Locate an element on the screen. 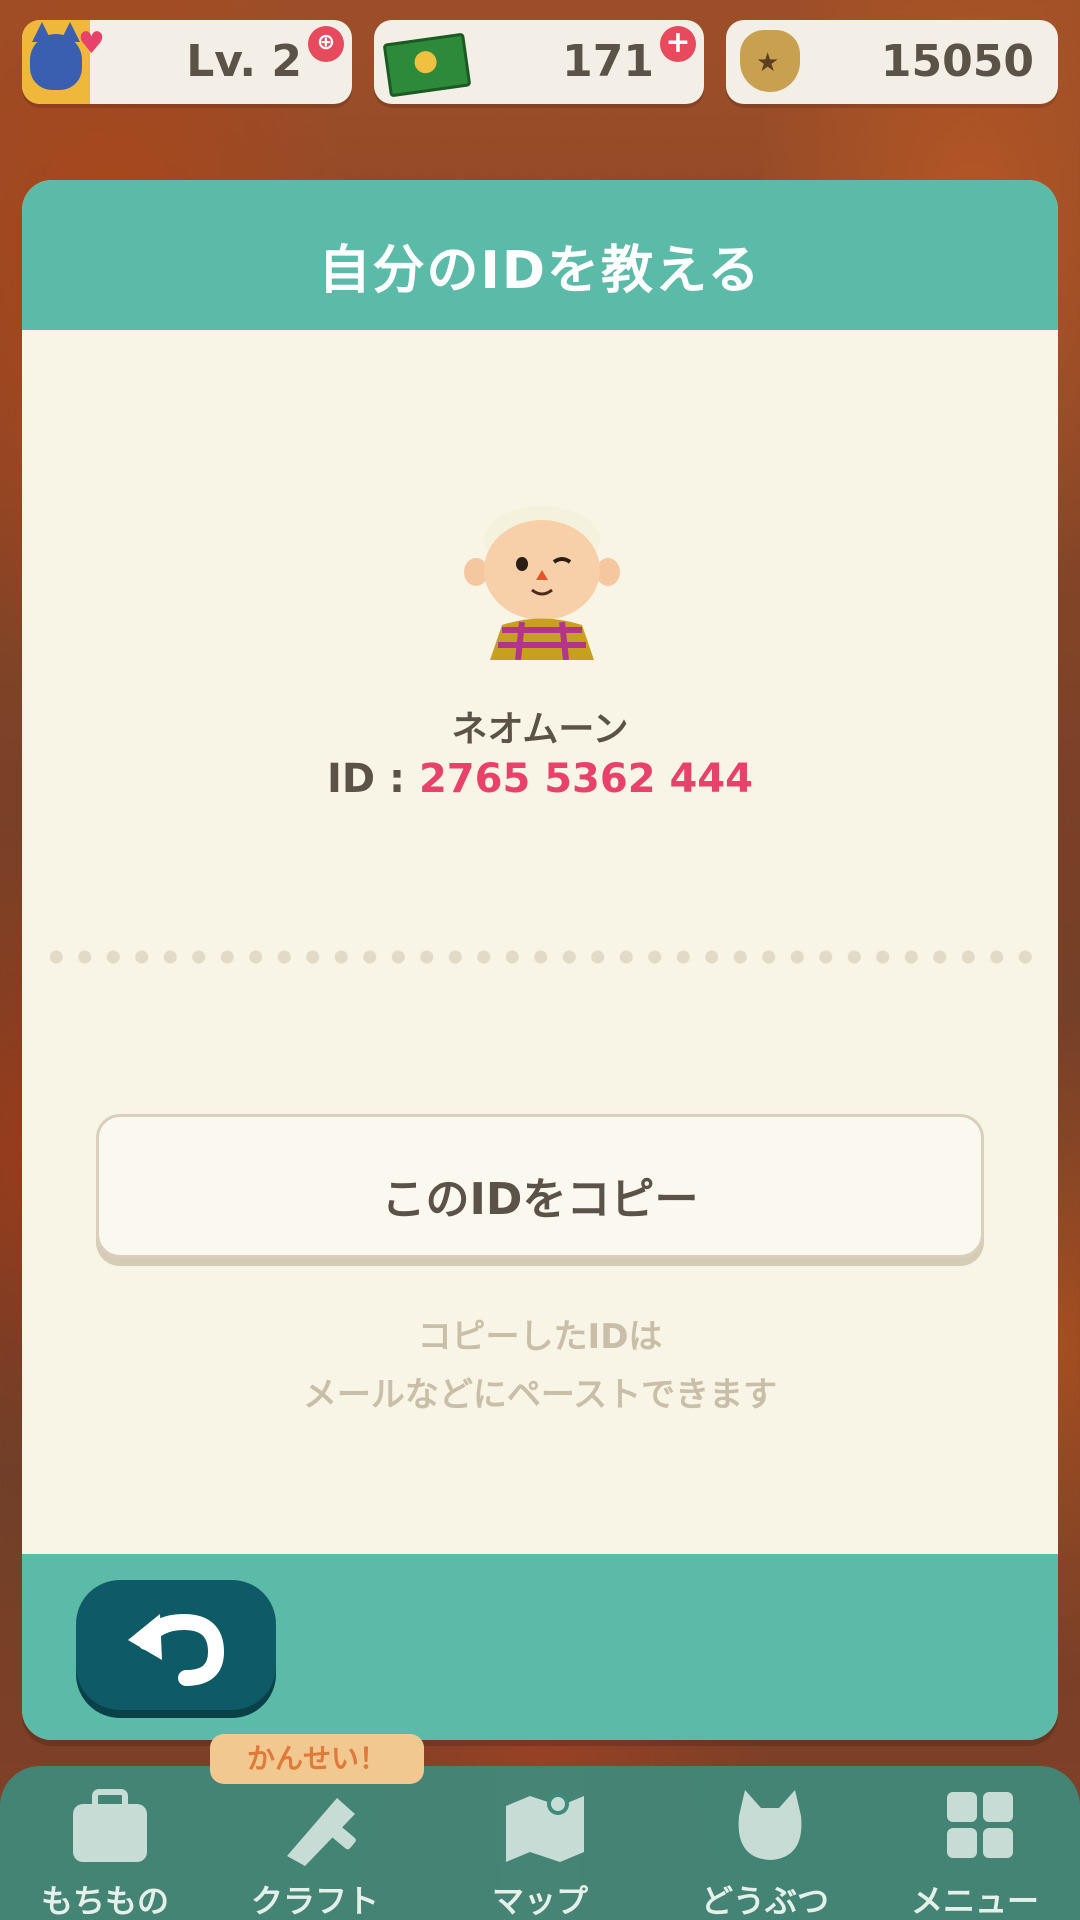 The width and height of the screenshot is (1080, 1920). dialog-header: 自分のIDを教える is located at coordinates (540, 255).